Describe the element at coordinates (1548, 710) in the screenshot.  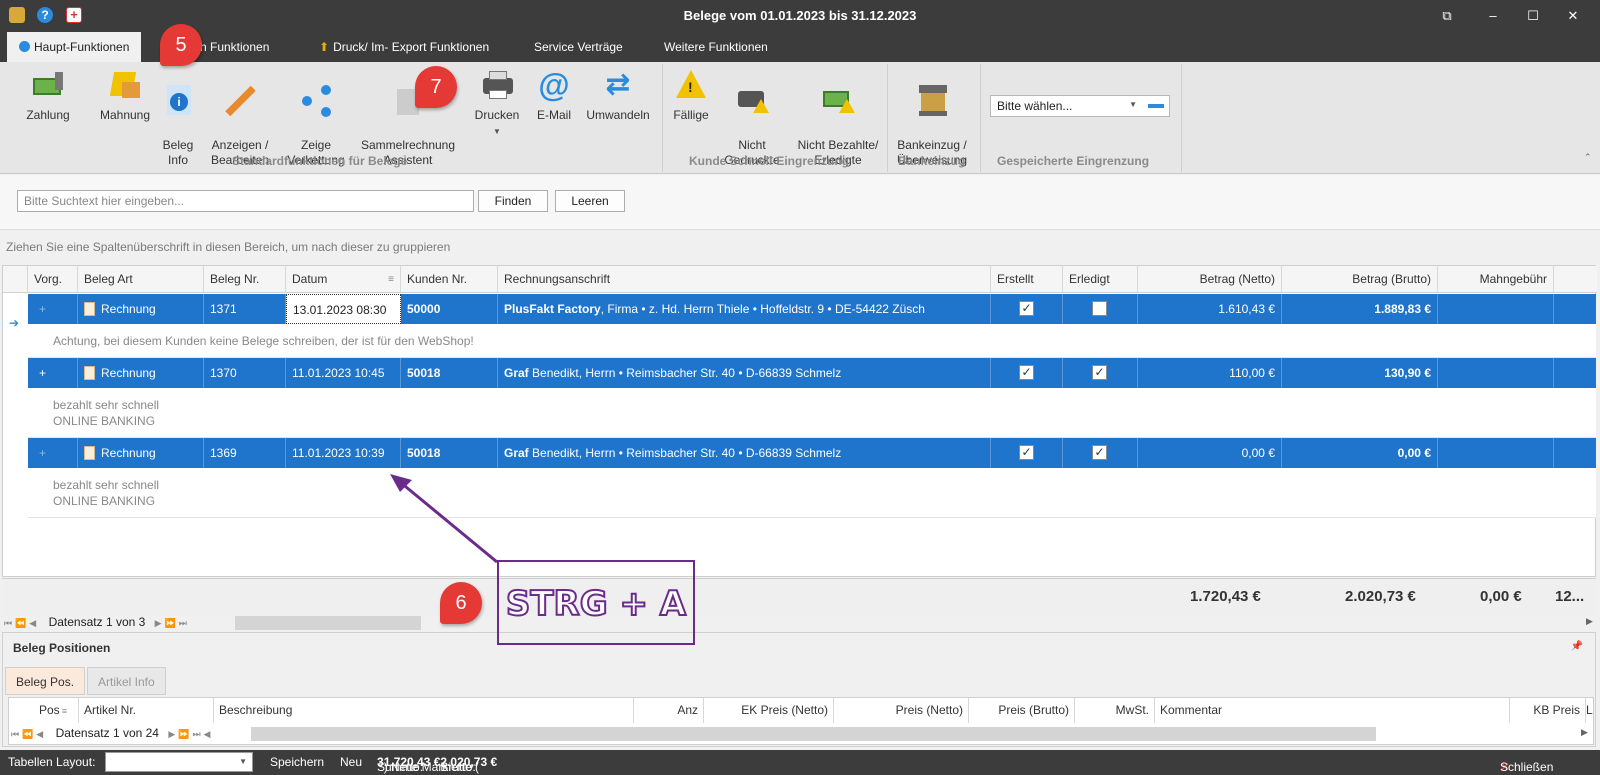
I see `column-header-kb-preis: KB Preis` at that location.